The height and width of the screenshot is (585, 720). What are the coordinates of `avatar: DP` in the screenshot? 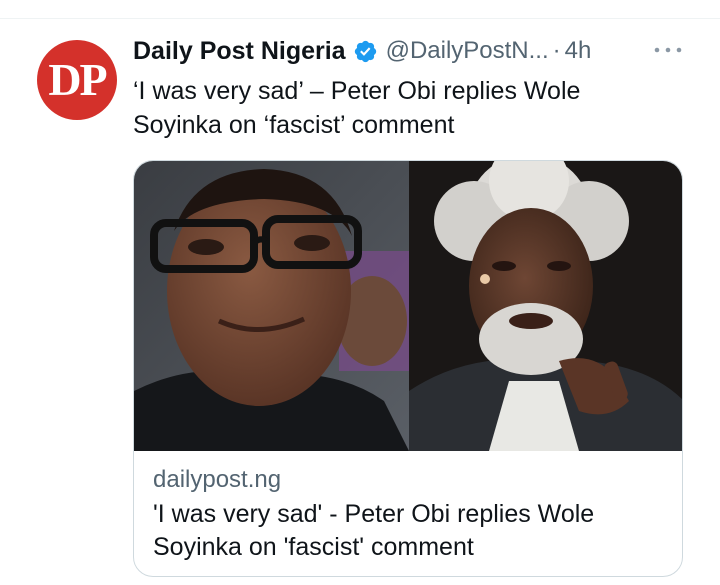 It's located at (77, 80).